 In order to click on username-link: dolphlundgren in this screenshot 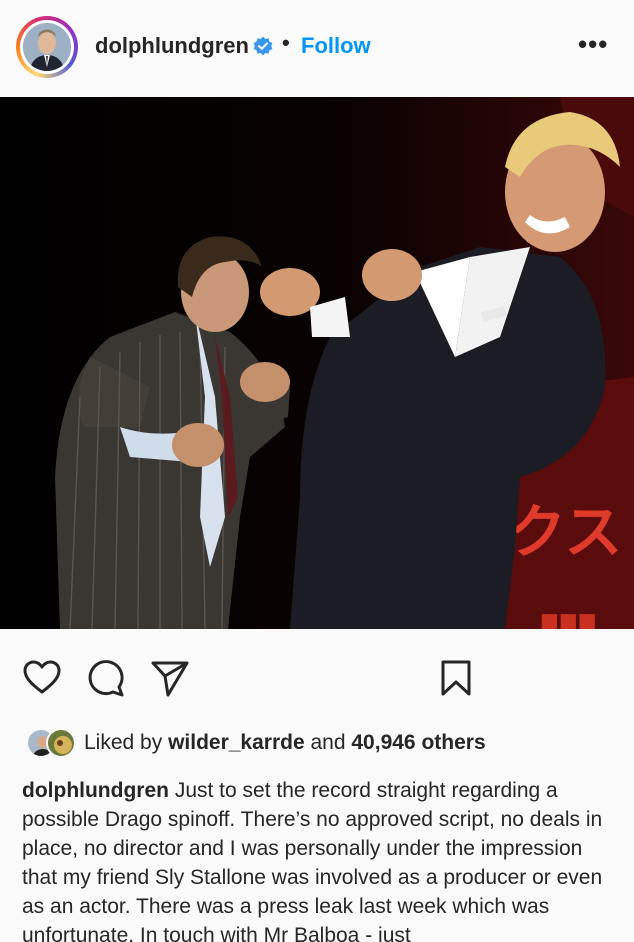, I will do `click(172, 46)`.